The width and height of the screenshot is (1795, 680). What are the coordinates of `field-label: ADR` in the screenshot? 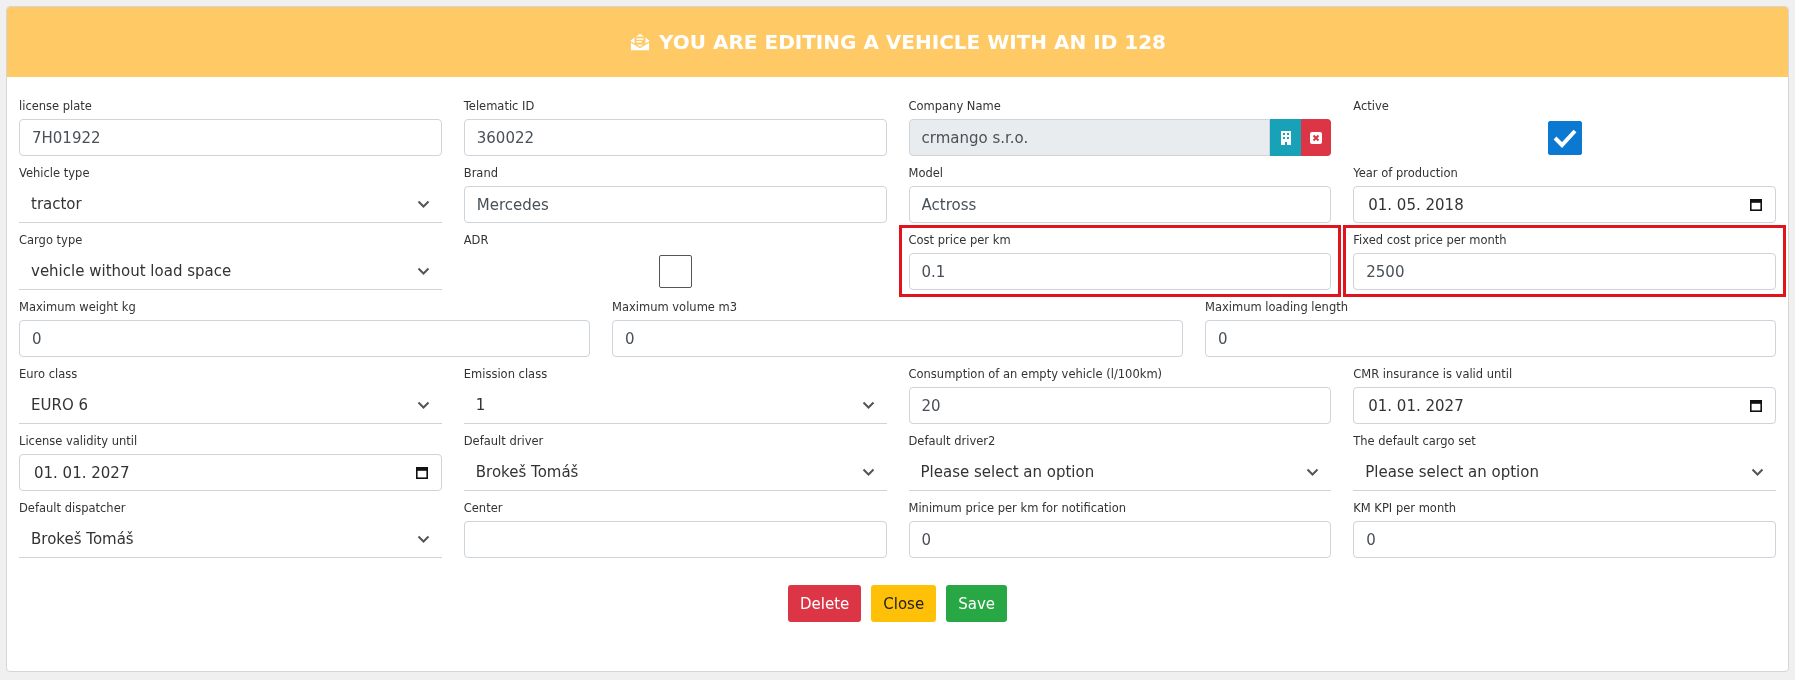 It's located at (476, 240).